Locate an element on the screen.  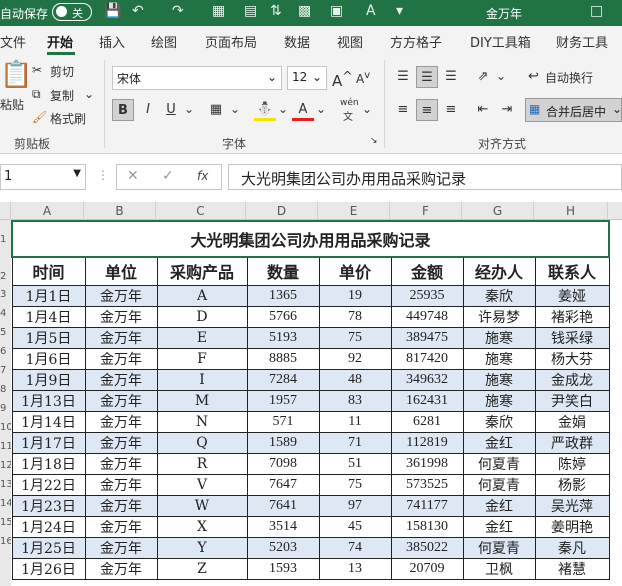
column-heading: 联系人 is located at coordinates (572, 271).